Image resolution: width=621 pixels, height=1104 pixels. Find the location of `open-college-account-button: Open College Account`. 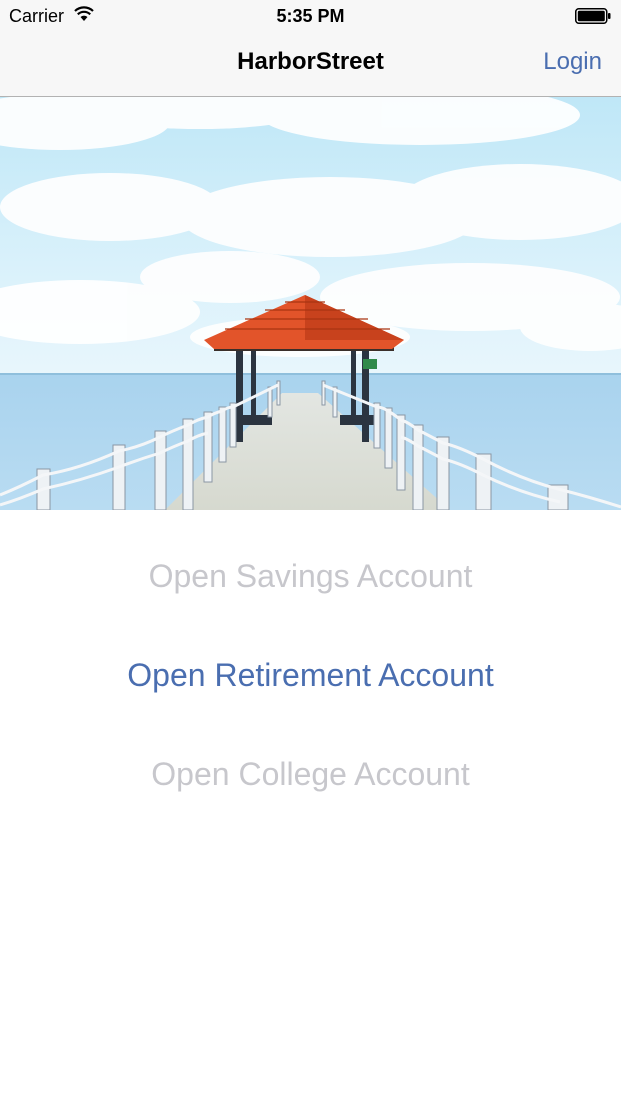

open-college-account-button: Open College Account is located at coordinates (310, 774).